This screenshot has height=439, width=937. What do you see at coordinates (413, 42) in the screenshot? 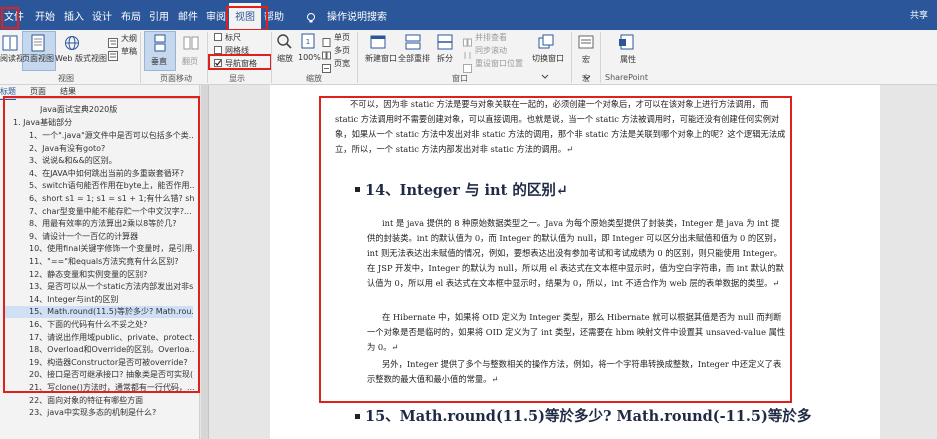
I see `arrange-all-icon` at bounding box center [413, 42].